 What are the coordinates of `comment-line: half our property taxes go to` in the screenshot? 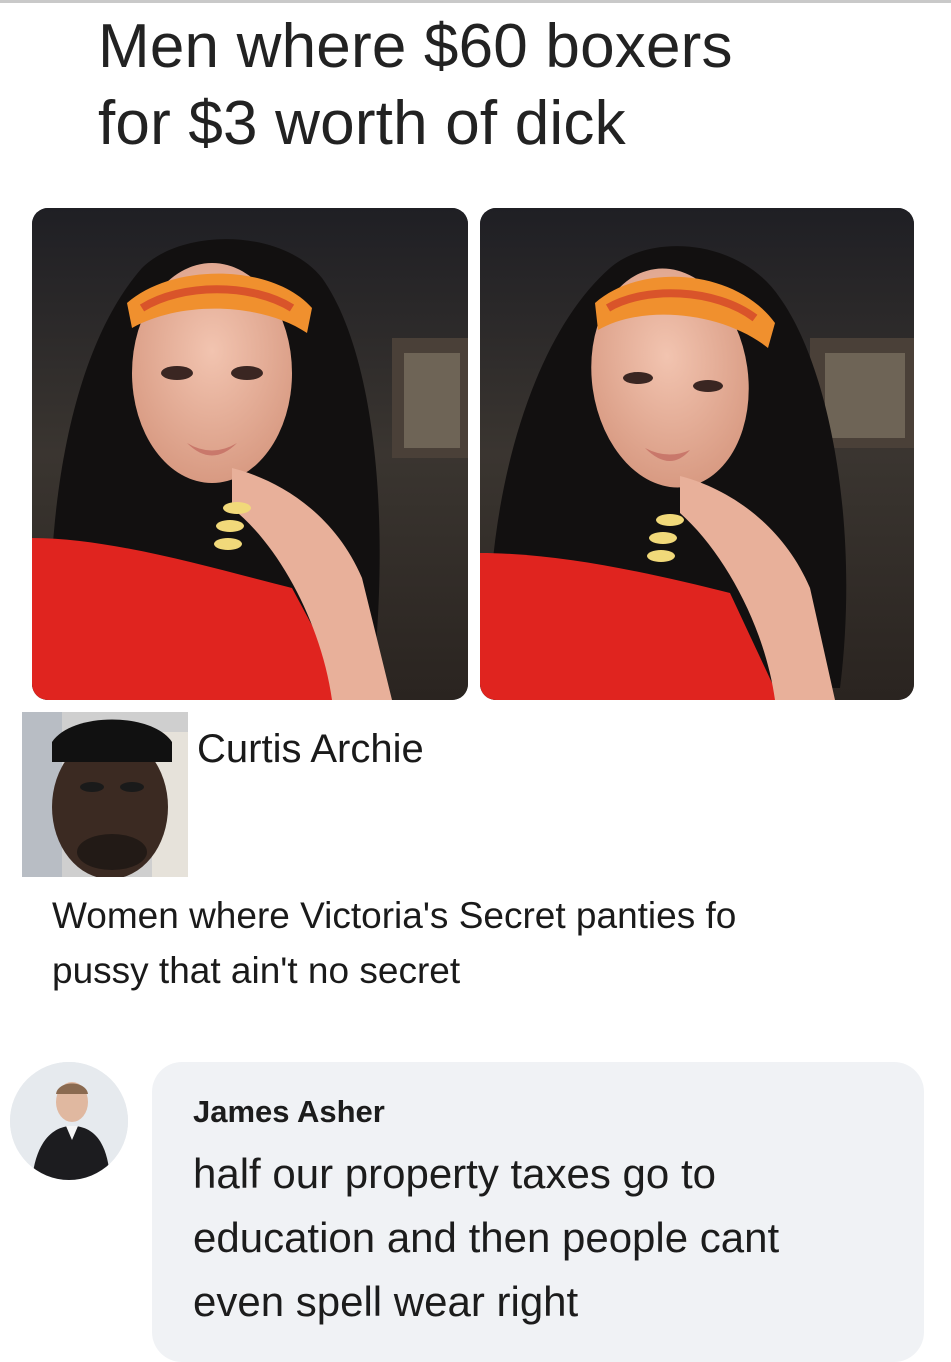 It's located at (454, 1173).